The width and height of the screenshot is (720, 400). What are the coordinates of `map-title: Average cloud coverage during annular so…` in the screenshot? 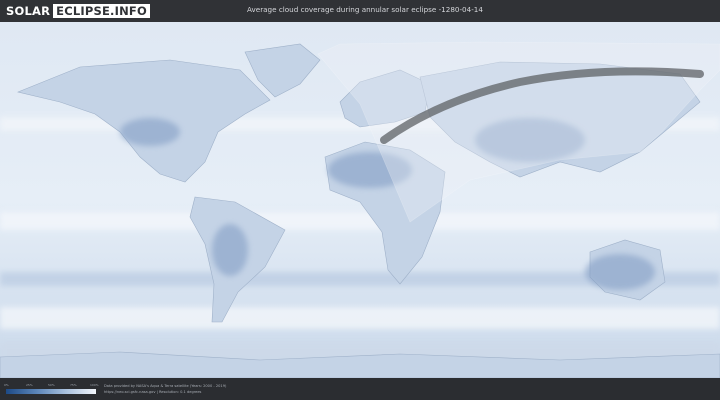 It's located at (365, 9).